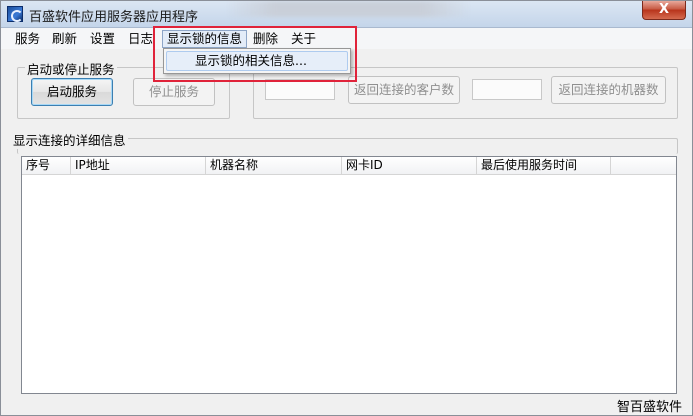 The width and height of the screenshot is (693, 416). What do you see at coordinates (300, 89) in the screenshot?
I see `client-count-field` at bounding box center [300, 89].